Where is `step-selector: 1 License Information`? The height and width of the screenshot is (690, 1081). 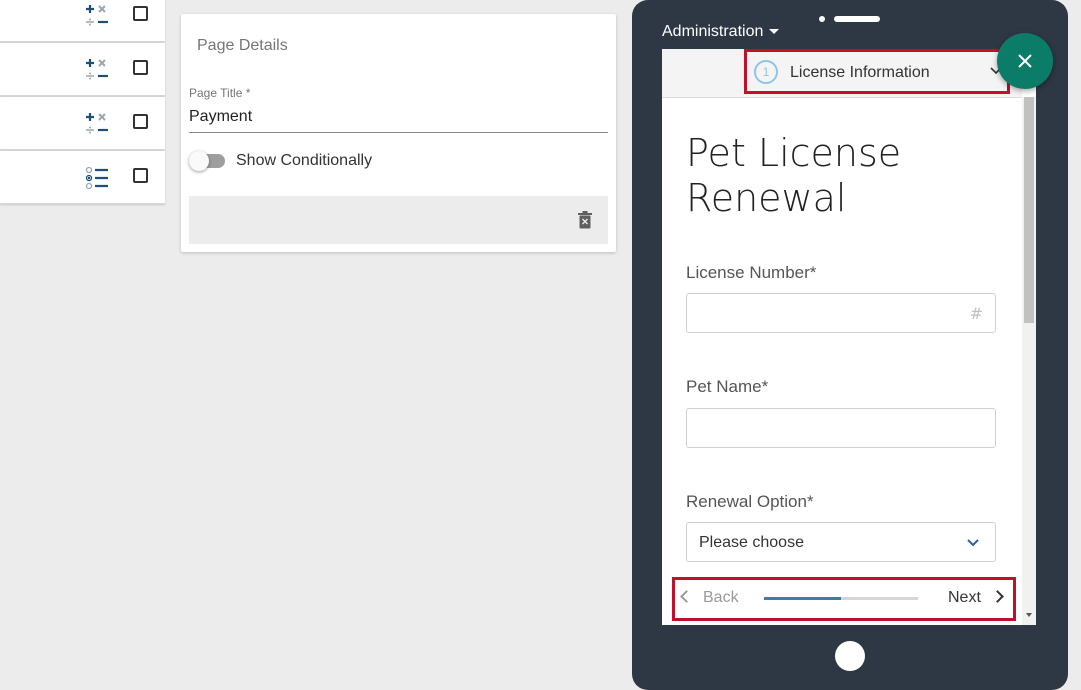 step-selector: 1 License Information is located at coordinates (842, 73).